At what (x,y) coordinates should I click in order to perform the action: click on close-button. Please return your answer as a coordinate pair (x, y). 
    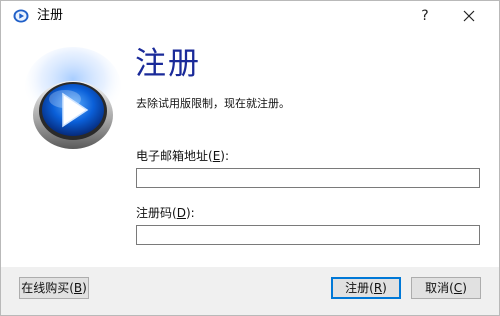
    Looking at the image, I should click on (469, 16).